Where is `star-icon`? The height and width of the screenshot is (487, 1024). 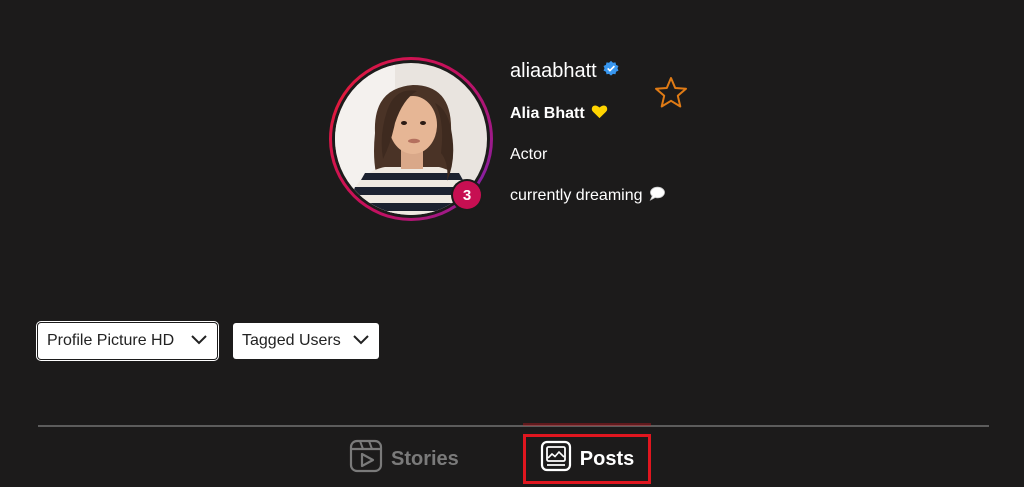
star-icon is located at coordinates (671, 93).